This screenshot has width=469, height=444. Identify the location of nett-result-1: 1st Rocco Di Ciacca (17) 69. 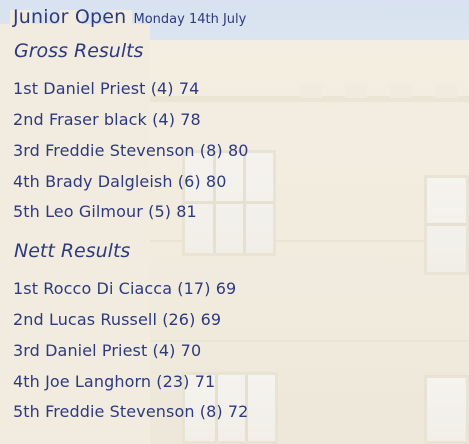
(125, 288).